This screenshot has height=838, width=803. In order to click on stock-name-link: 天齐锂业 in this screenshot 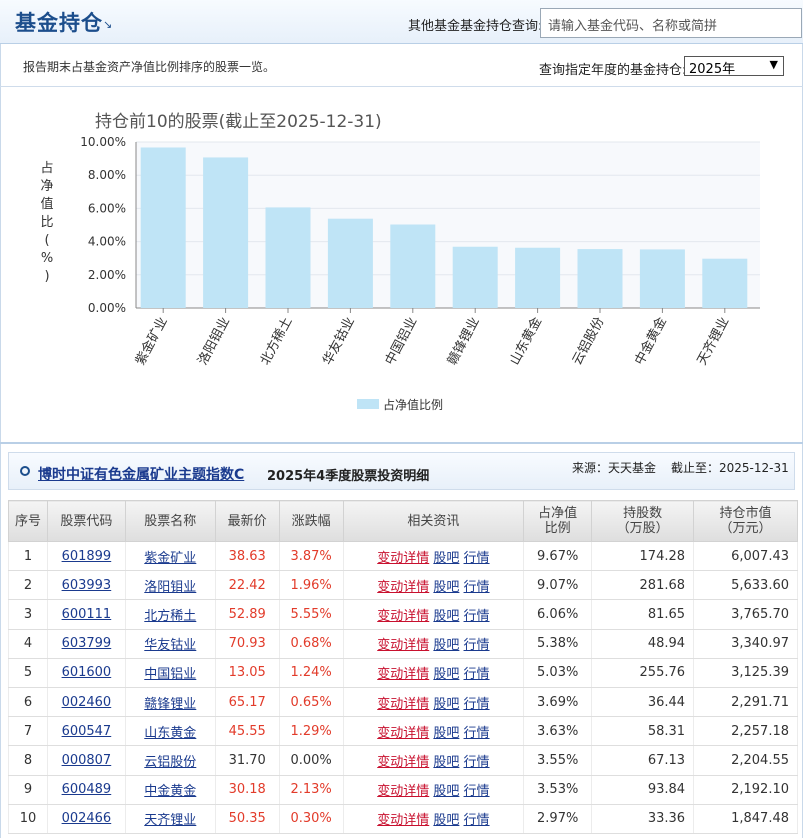, I will do `click(170, 820)`.